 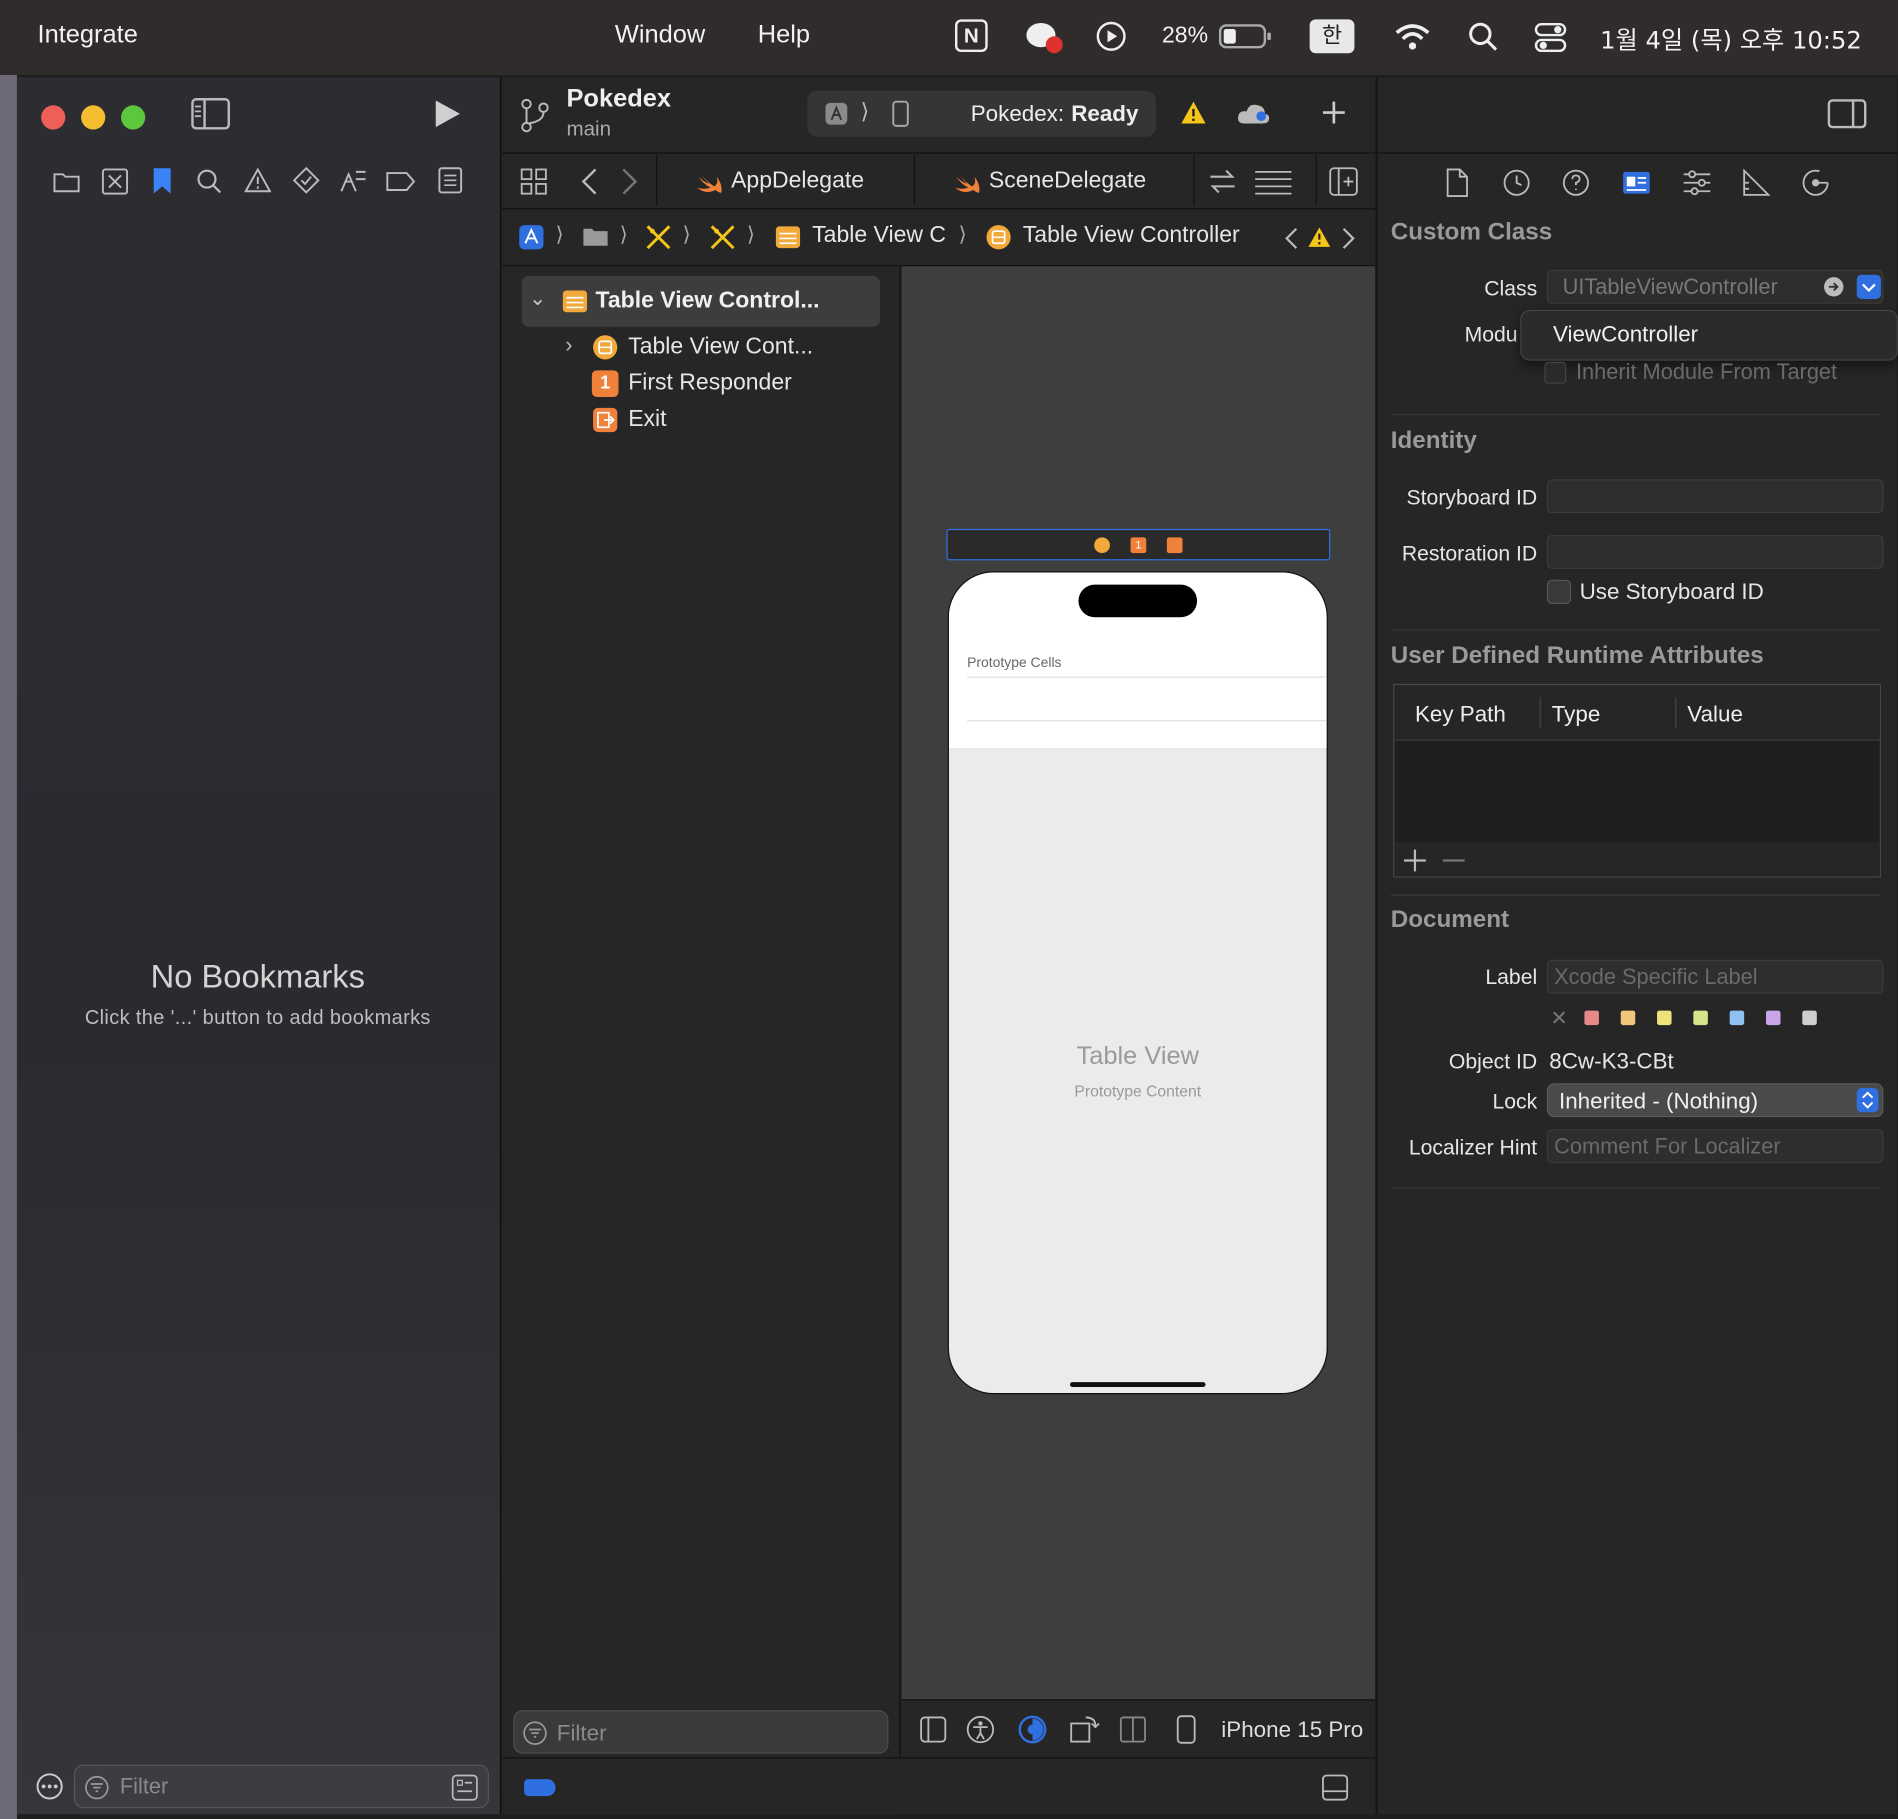 I want to click on color-swatch-orange, so click(x=1628, y=1018).